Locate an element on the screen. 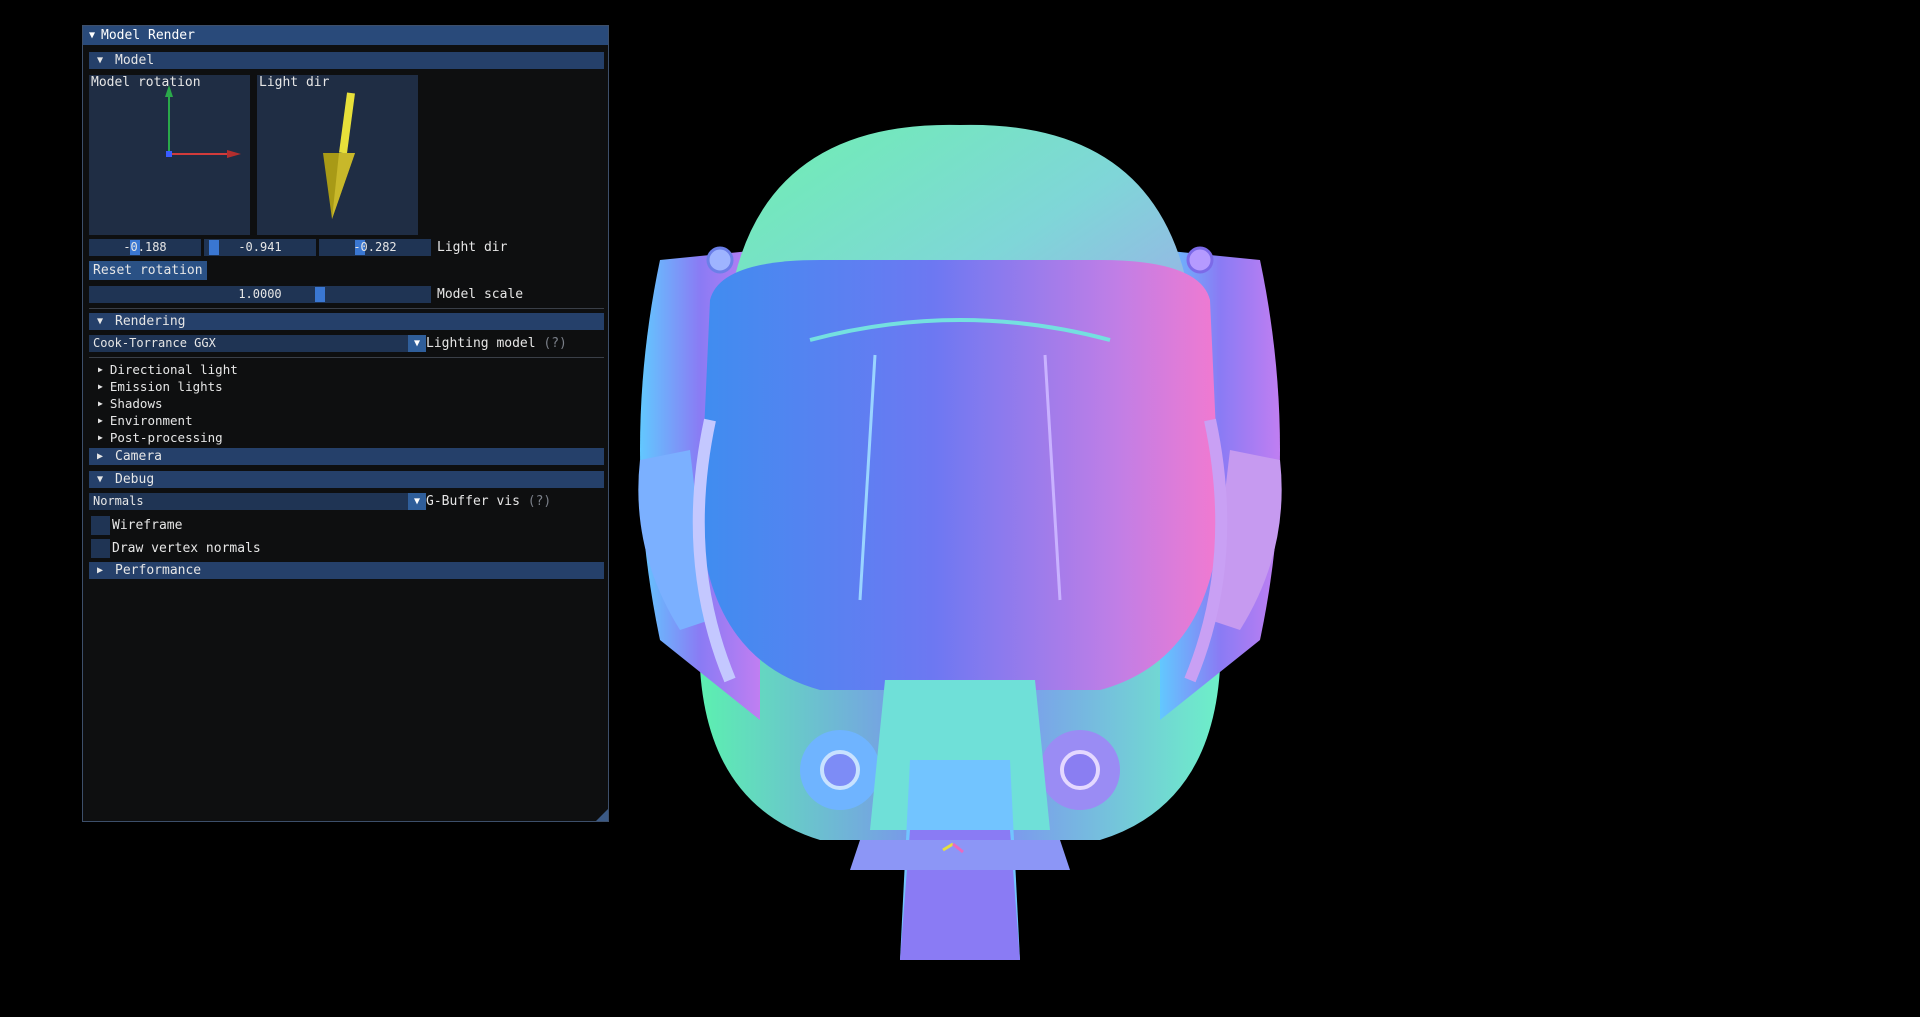  lighting-model-value: Cook-Torrance GGX is located at coordinates (154, 343).